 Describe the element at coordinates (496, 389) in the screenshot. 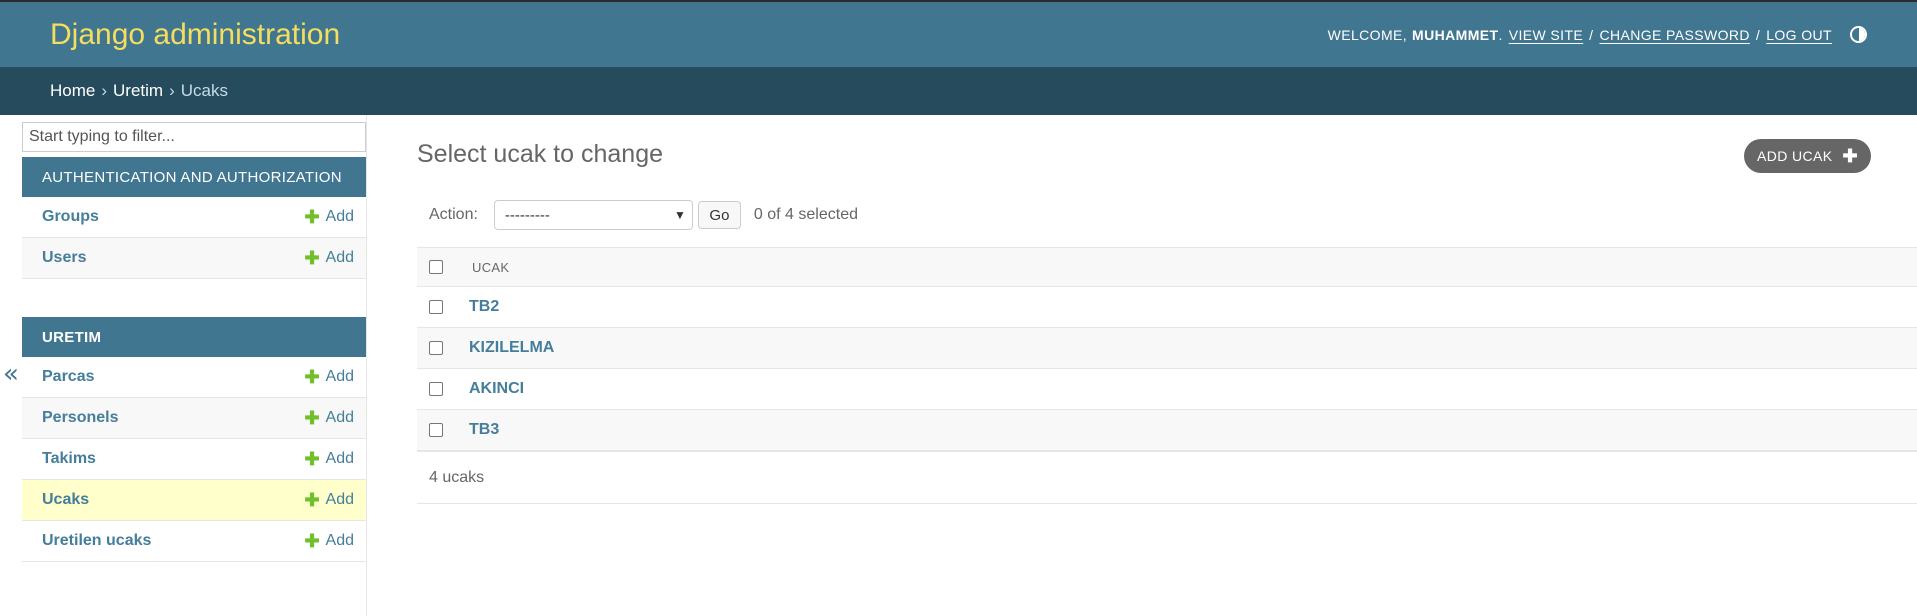

I see `row-link: AKINCI` at that location.